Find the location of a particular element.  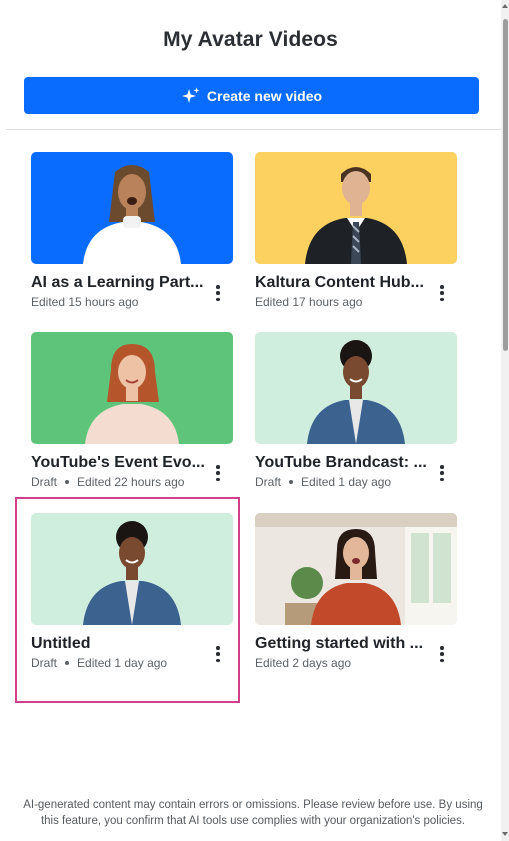

video-meta: Edited 15 hours ago is located at coordinates (84, 302).